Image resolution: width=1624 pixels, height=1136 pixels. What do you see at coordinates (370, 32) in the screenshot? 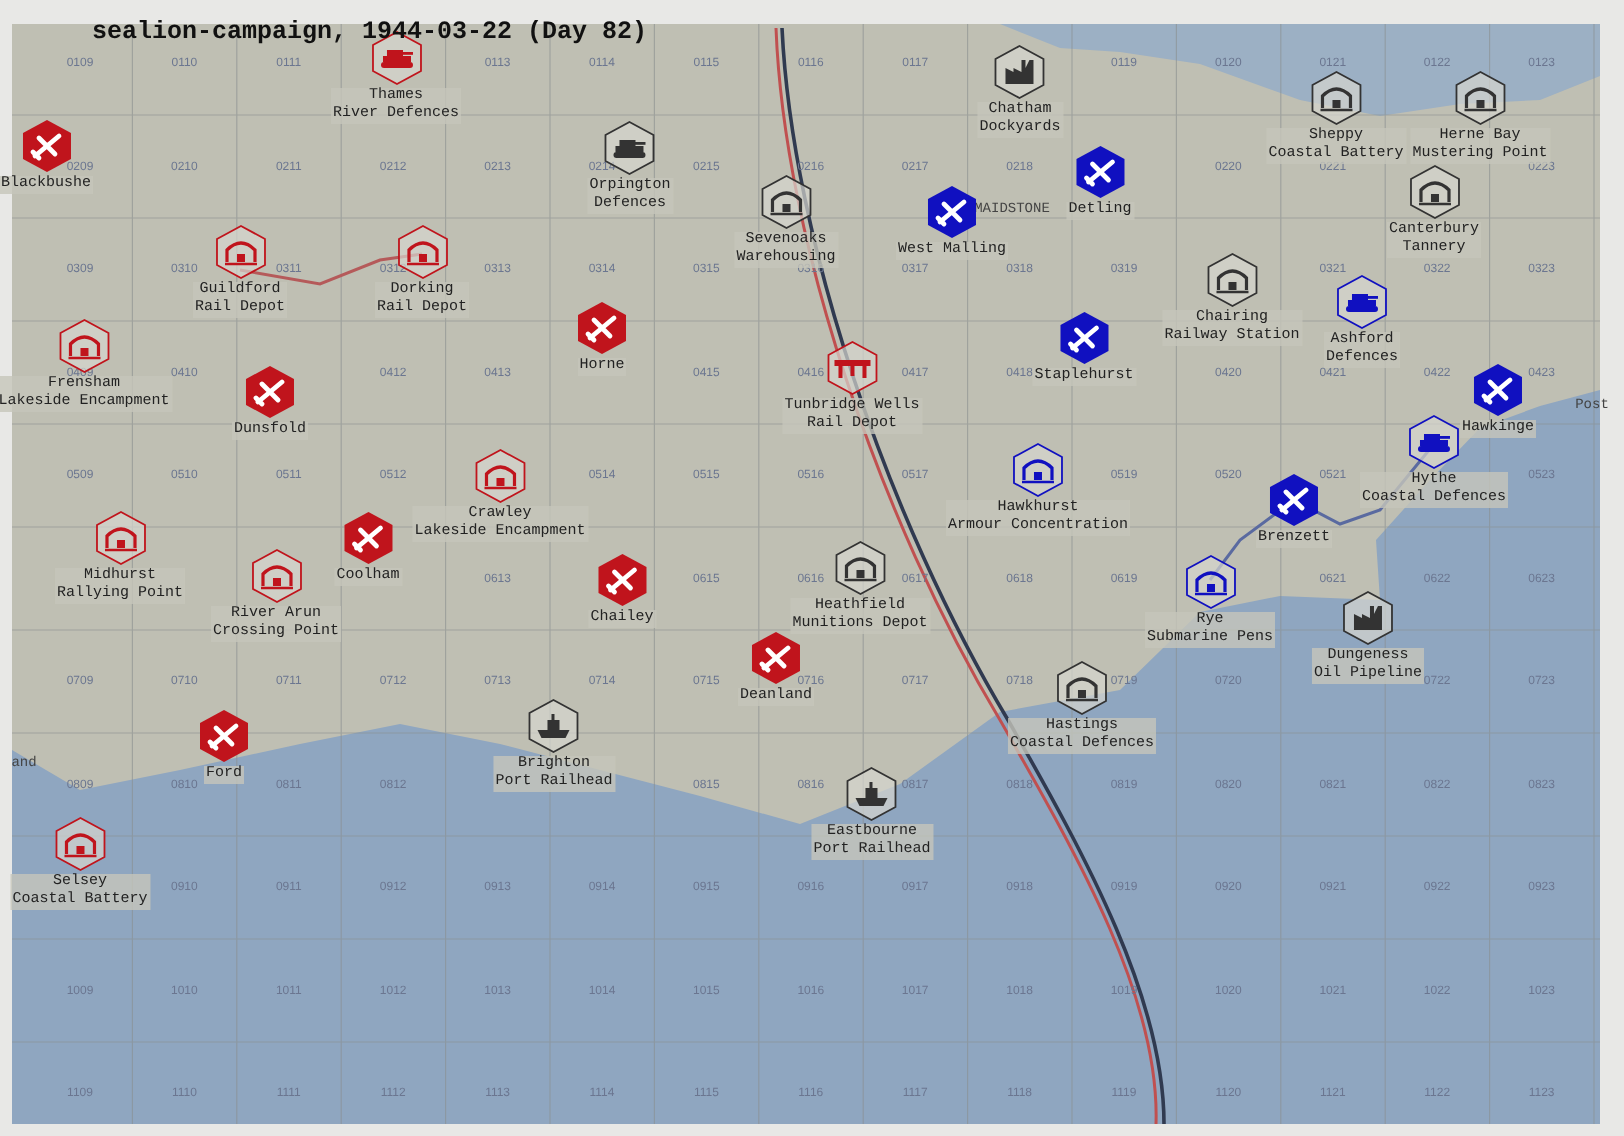
I see `map-title: sealion-campaign, 1944-03-22 (Day 82)` at bounding box center [370, 32].